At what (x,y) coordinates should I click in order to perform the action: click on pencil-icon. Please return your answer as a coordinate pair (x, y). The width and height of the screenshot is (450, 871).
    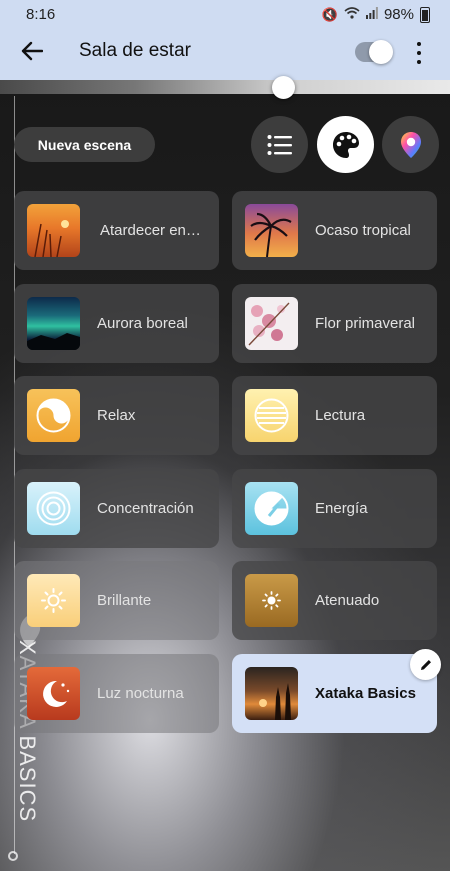
    Looking at the image, I should click on (425, 664).